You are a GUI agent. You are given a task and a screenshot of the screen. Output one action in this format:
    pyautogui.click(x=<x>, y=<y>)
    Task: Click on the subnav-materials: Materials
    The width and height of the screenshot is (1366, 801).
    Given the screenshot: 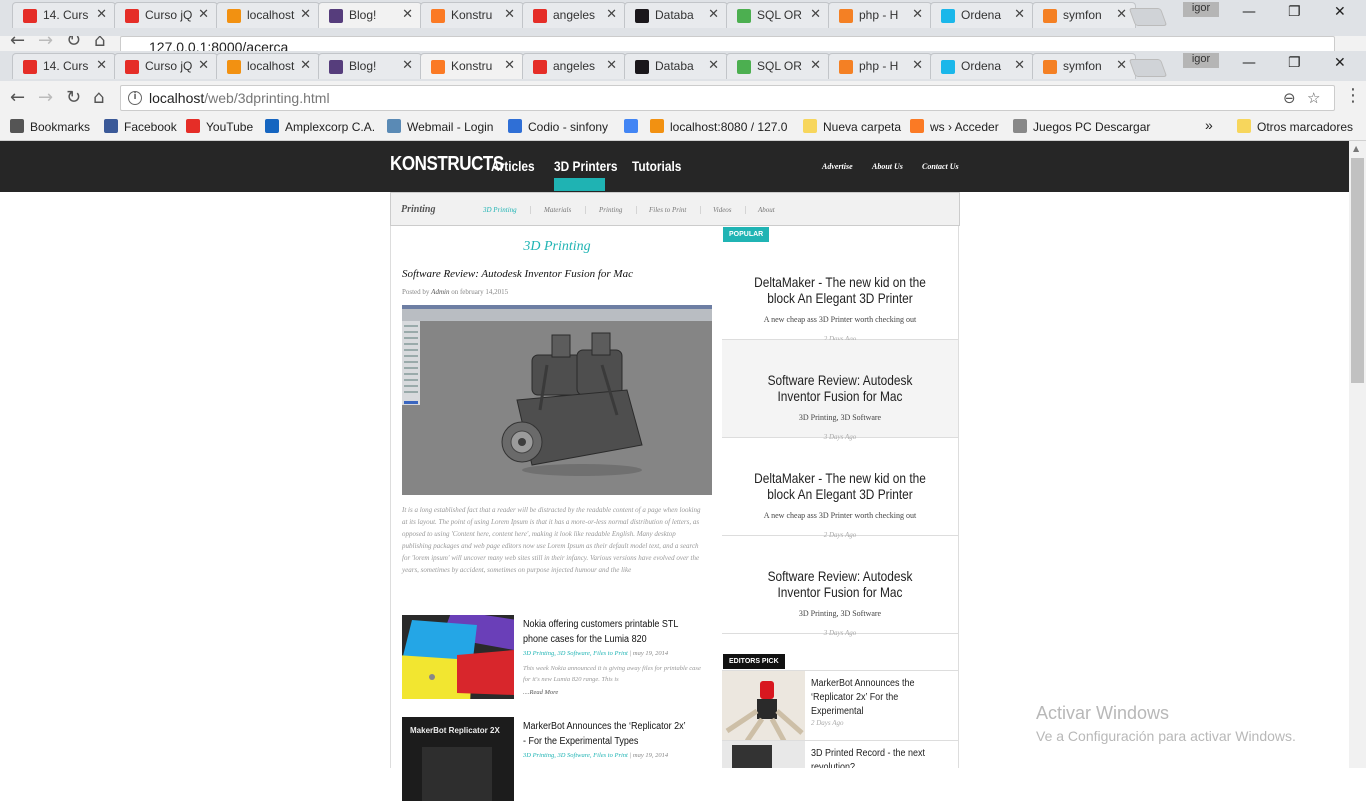 What is the action you would take?
    pyautogui.click(x=557, y=210)
    